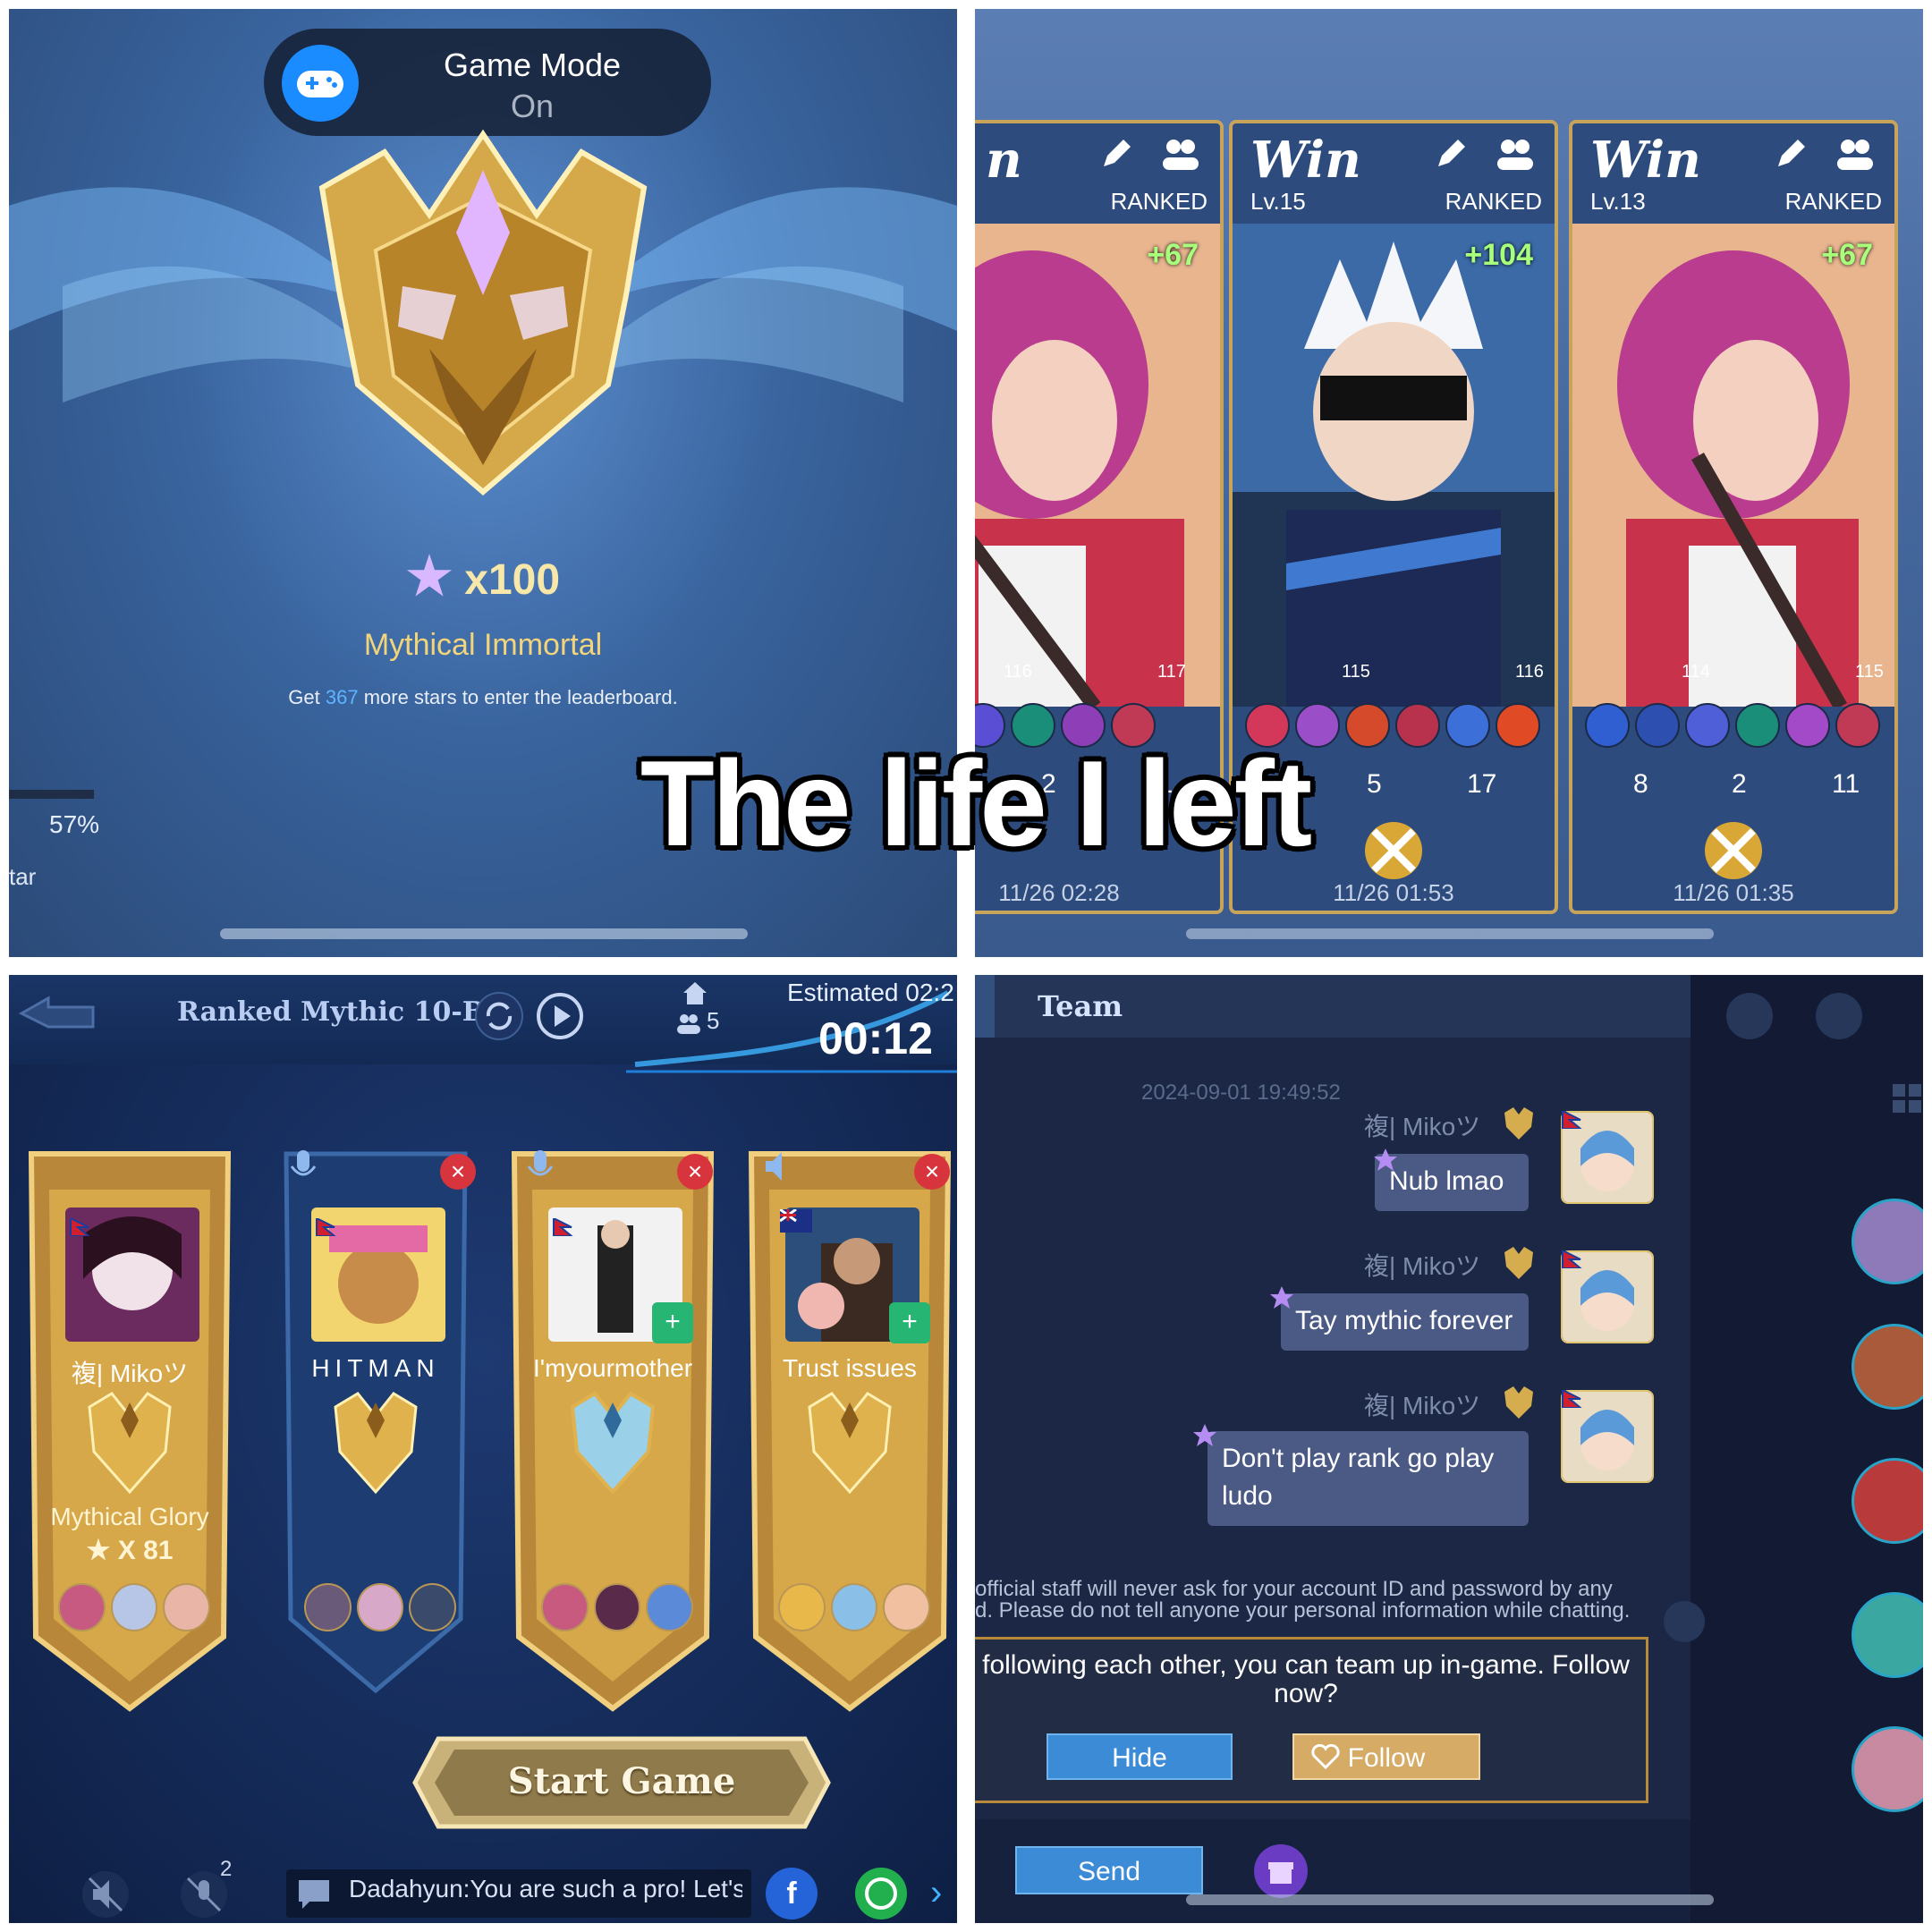 Image resolution: width=1932 pixels, height=1932 pixels. I want to click on exp-icon, so click(1749, 1016).